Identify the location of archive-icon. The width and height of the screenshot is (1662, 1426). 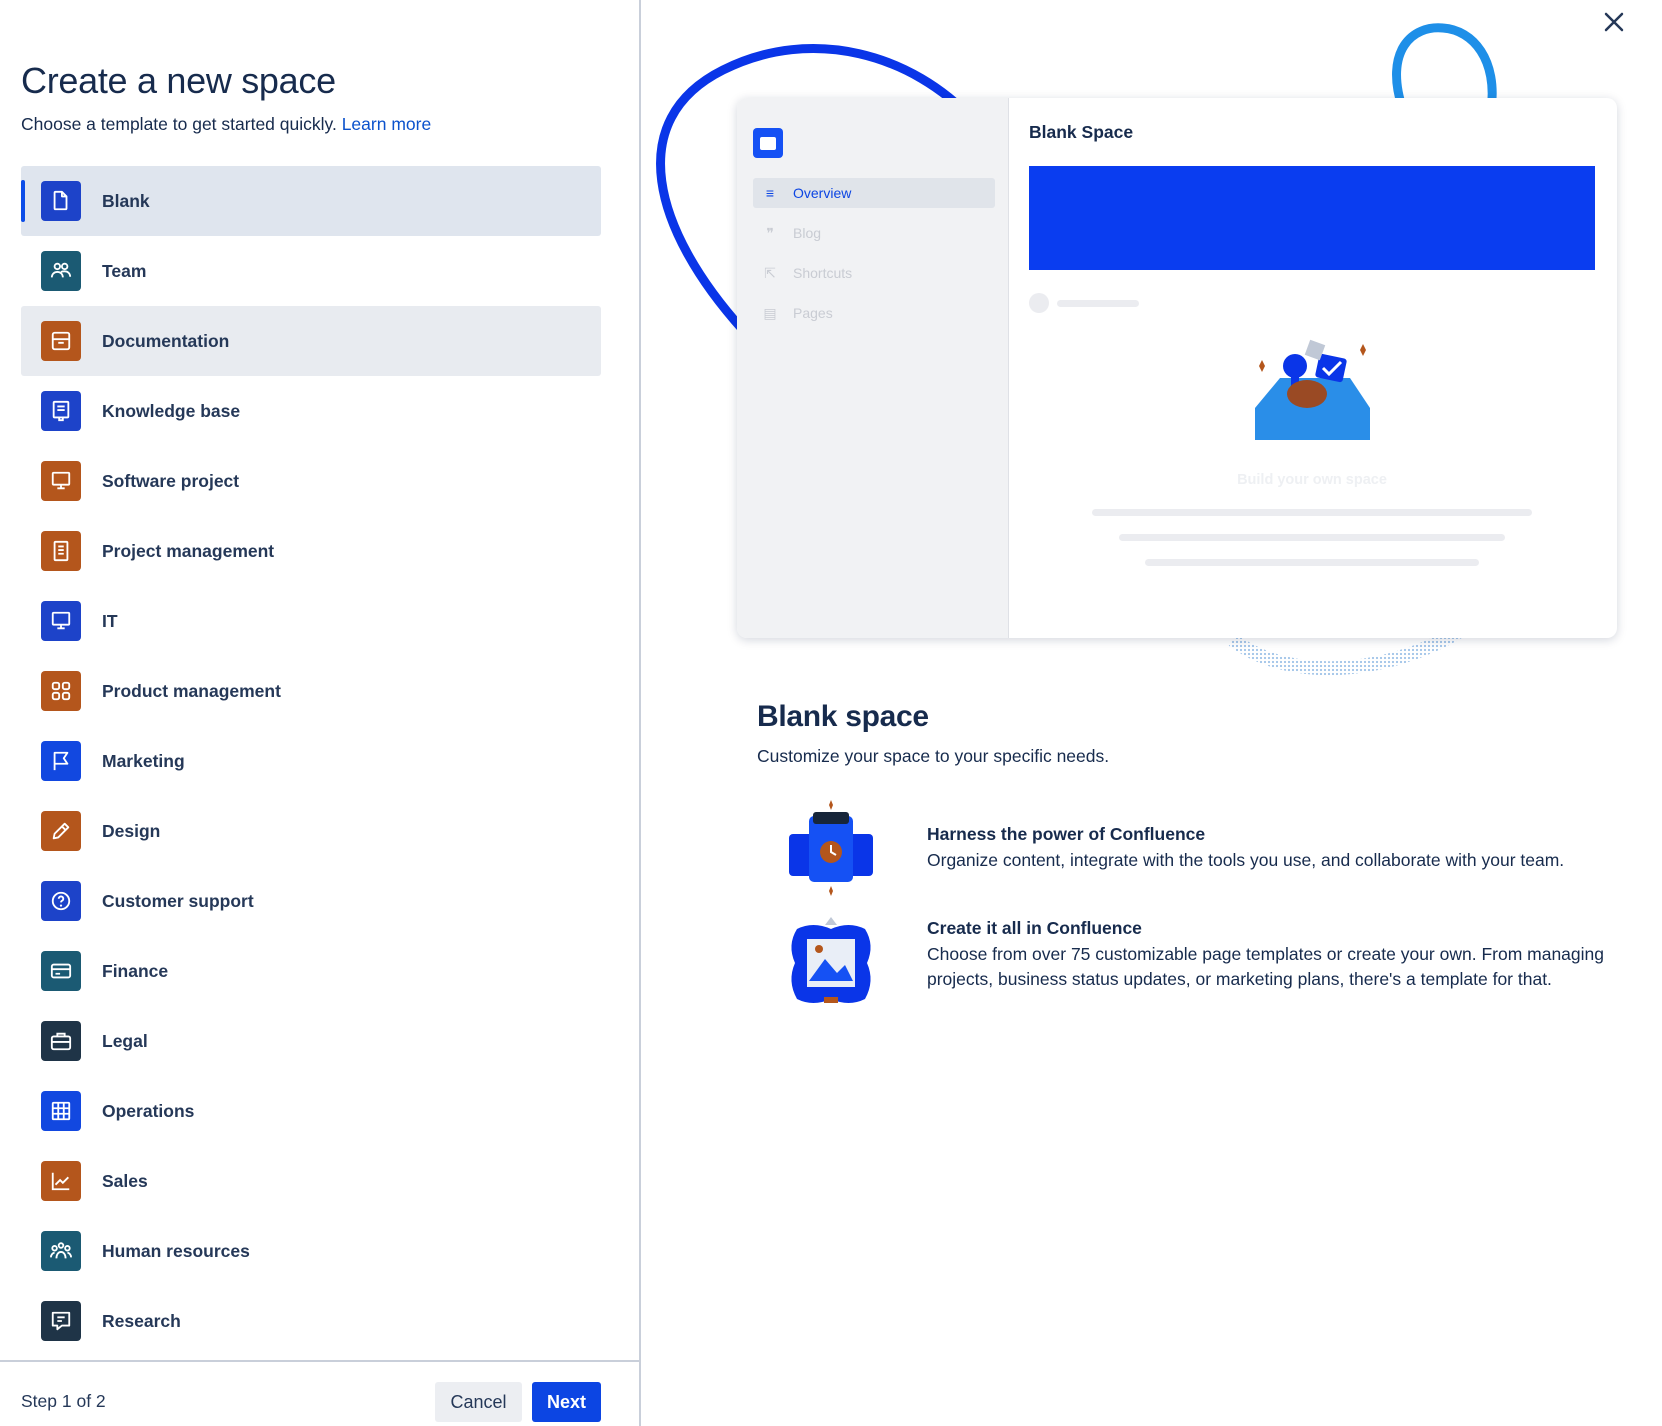
(61, 341).